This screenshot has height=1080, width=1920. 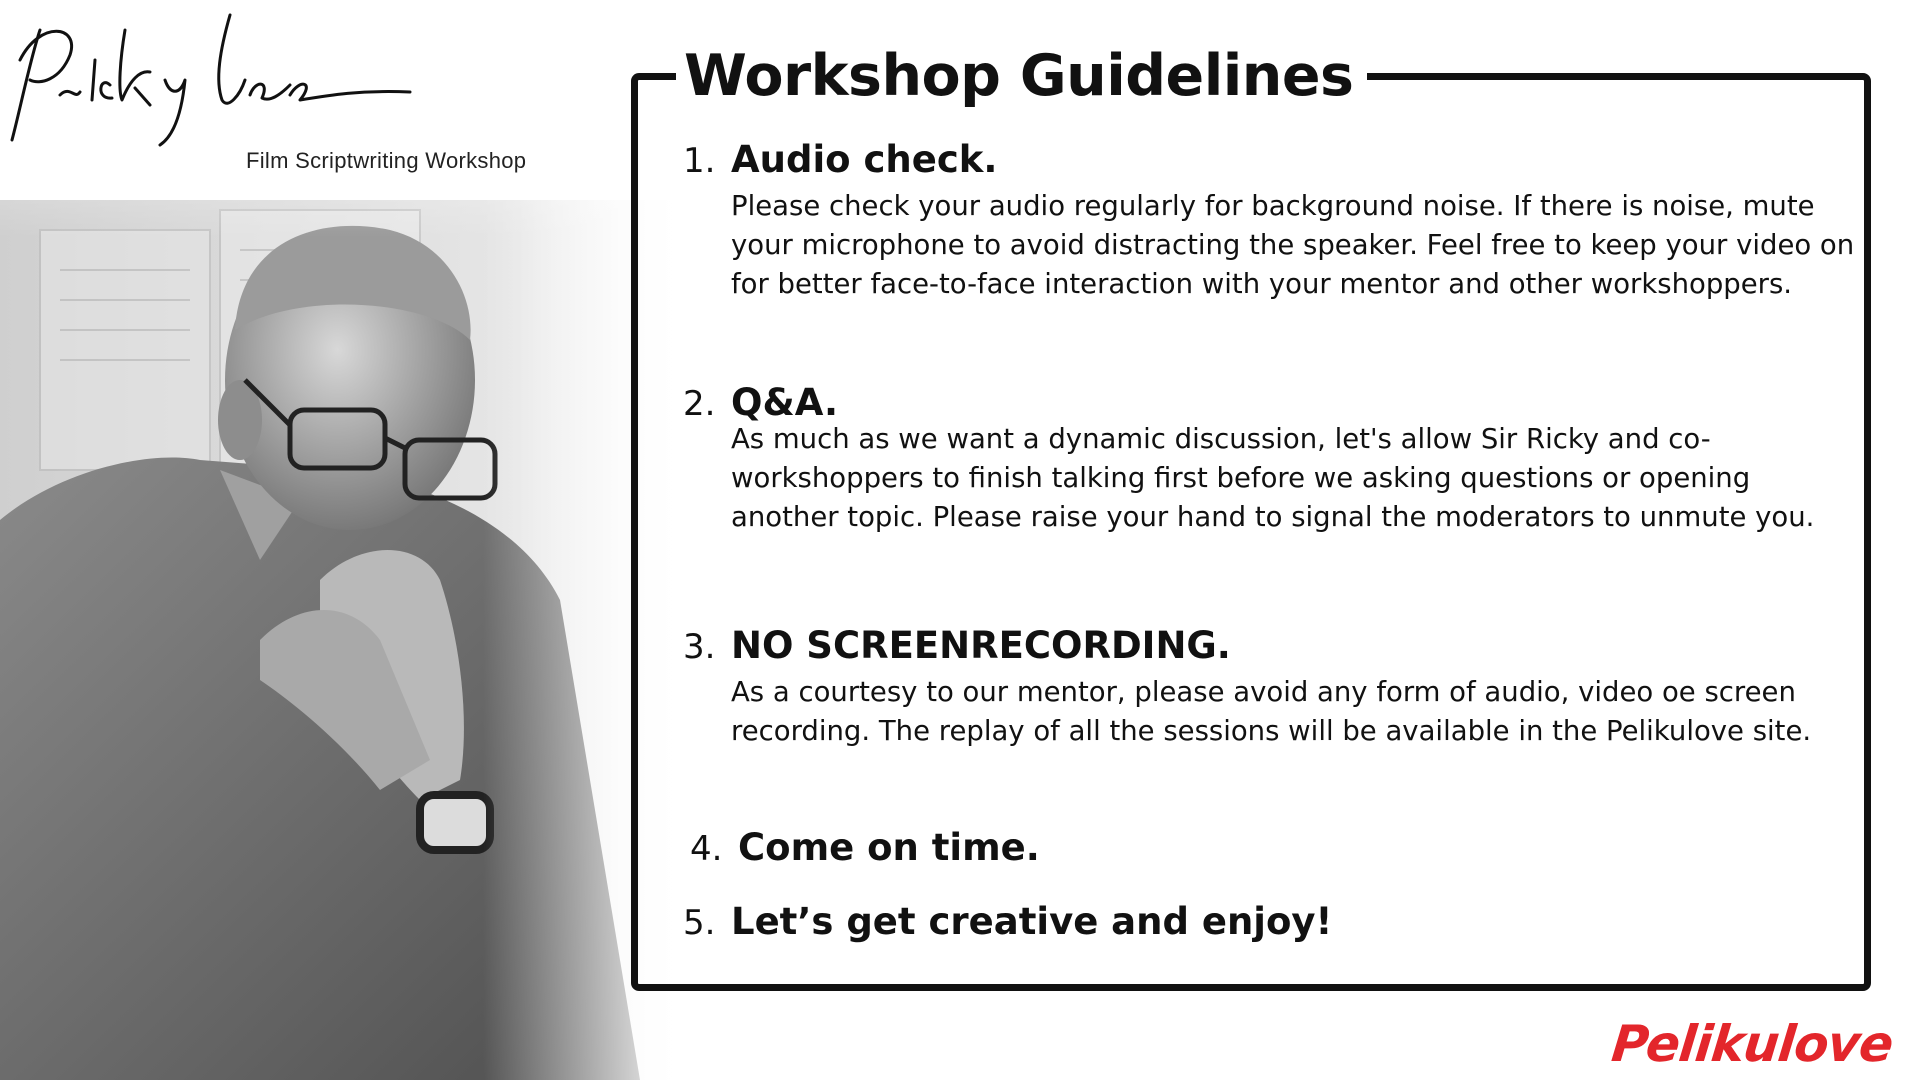 I want to click on guideline-item-on-time: 4. Come on time., so click(x=865, y=847).